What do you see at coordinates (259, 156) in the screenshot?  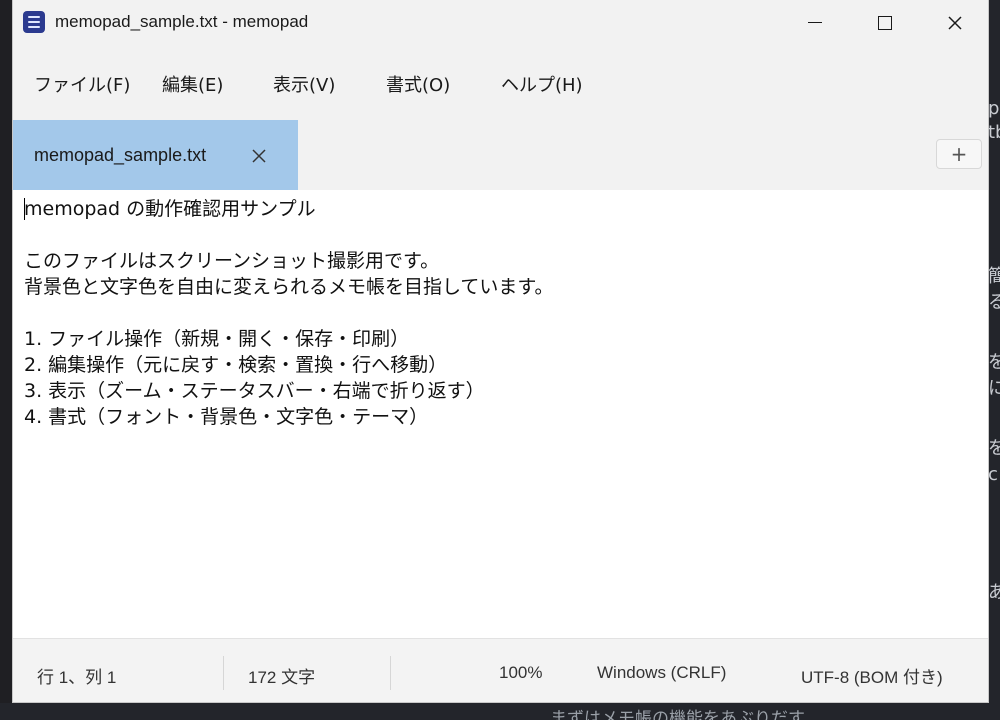 I see `tab-close-icon` at bounding box center [259, 156].